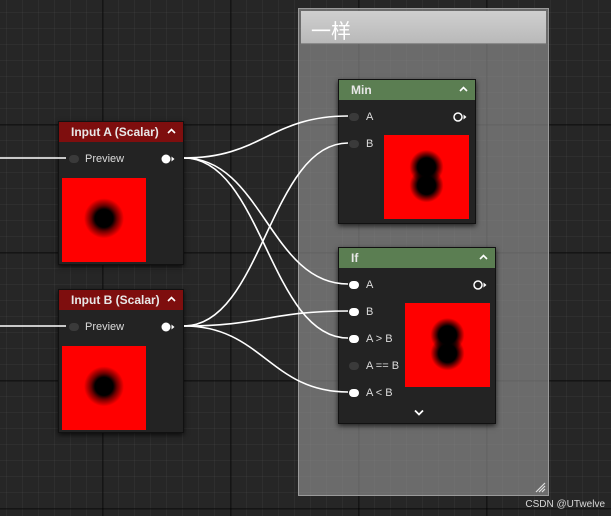 Image resolution: width=611 pixels, height=516 pixels. I want to click on wire-a-to-if-a, so click(266, 221).